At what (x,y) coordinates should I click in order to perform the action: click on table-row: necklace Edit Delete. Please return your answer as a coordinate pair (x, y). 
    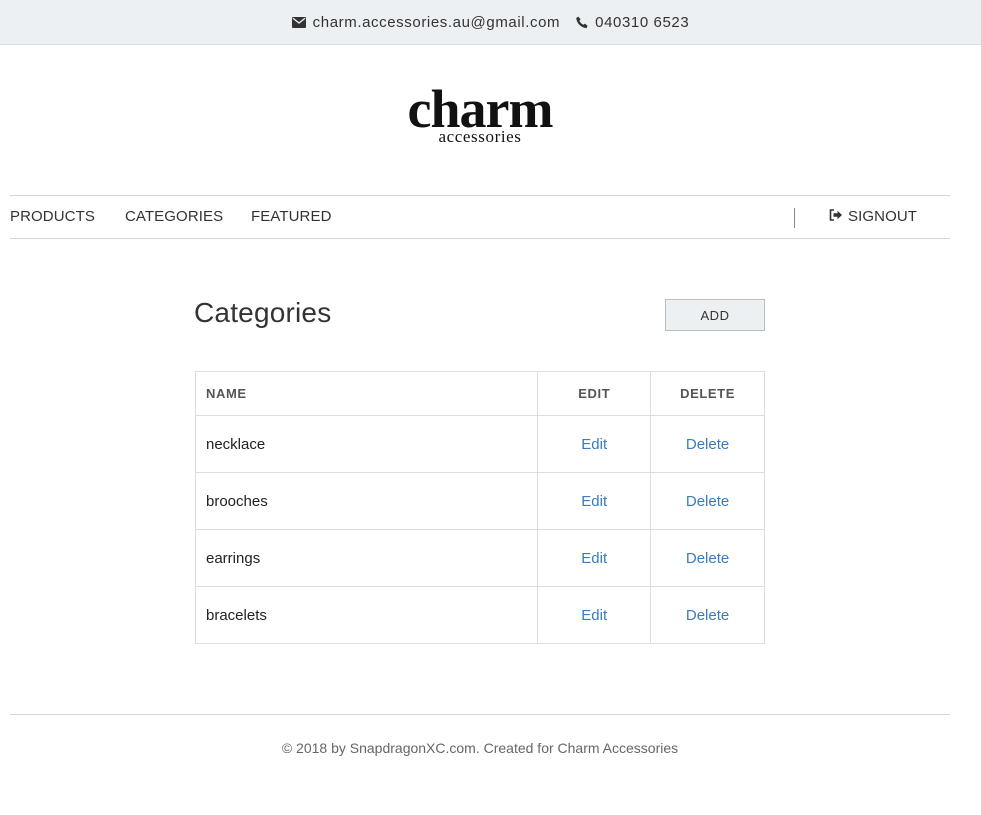
    Looking at the image, I should click on (479, 444).